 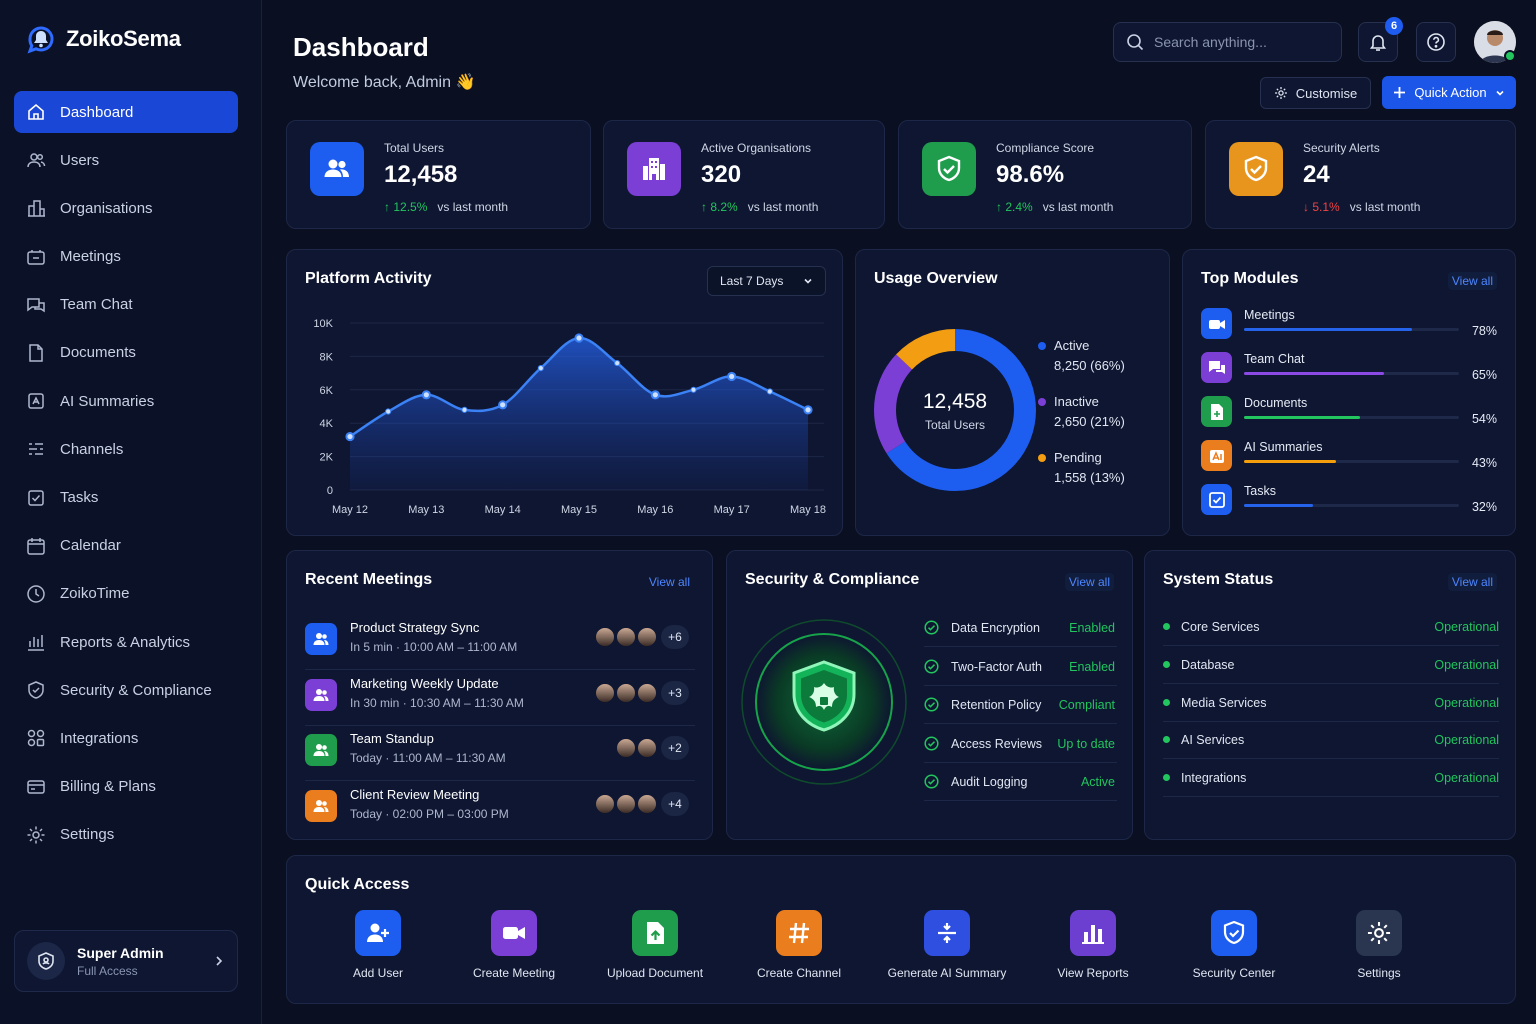 I want to click on sidebar-item-label: Calendar, so click(x=90, y=546).